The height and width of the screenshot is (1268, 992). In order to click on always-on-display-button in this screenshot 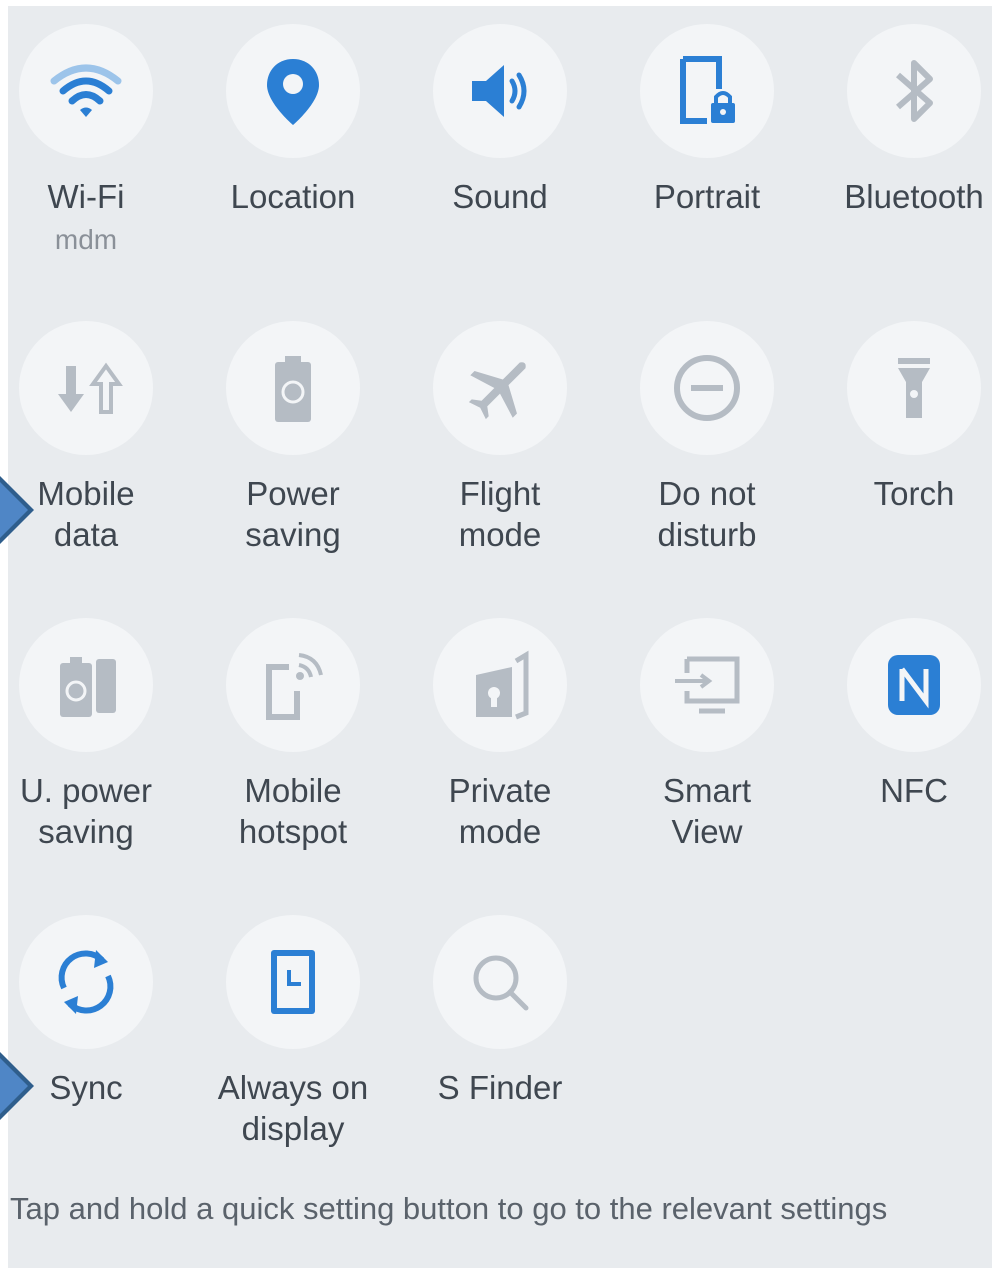, I will do `click(293, 982)`.